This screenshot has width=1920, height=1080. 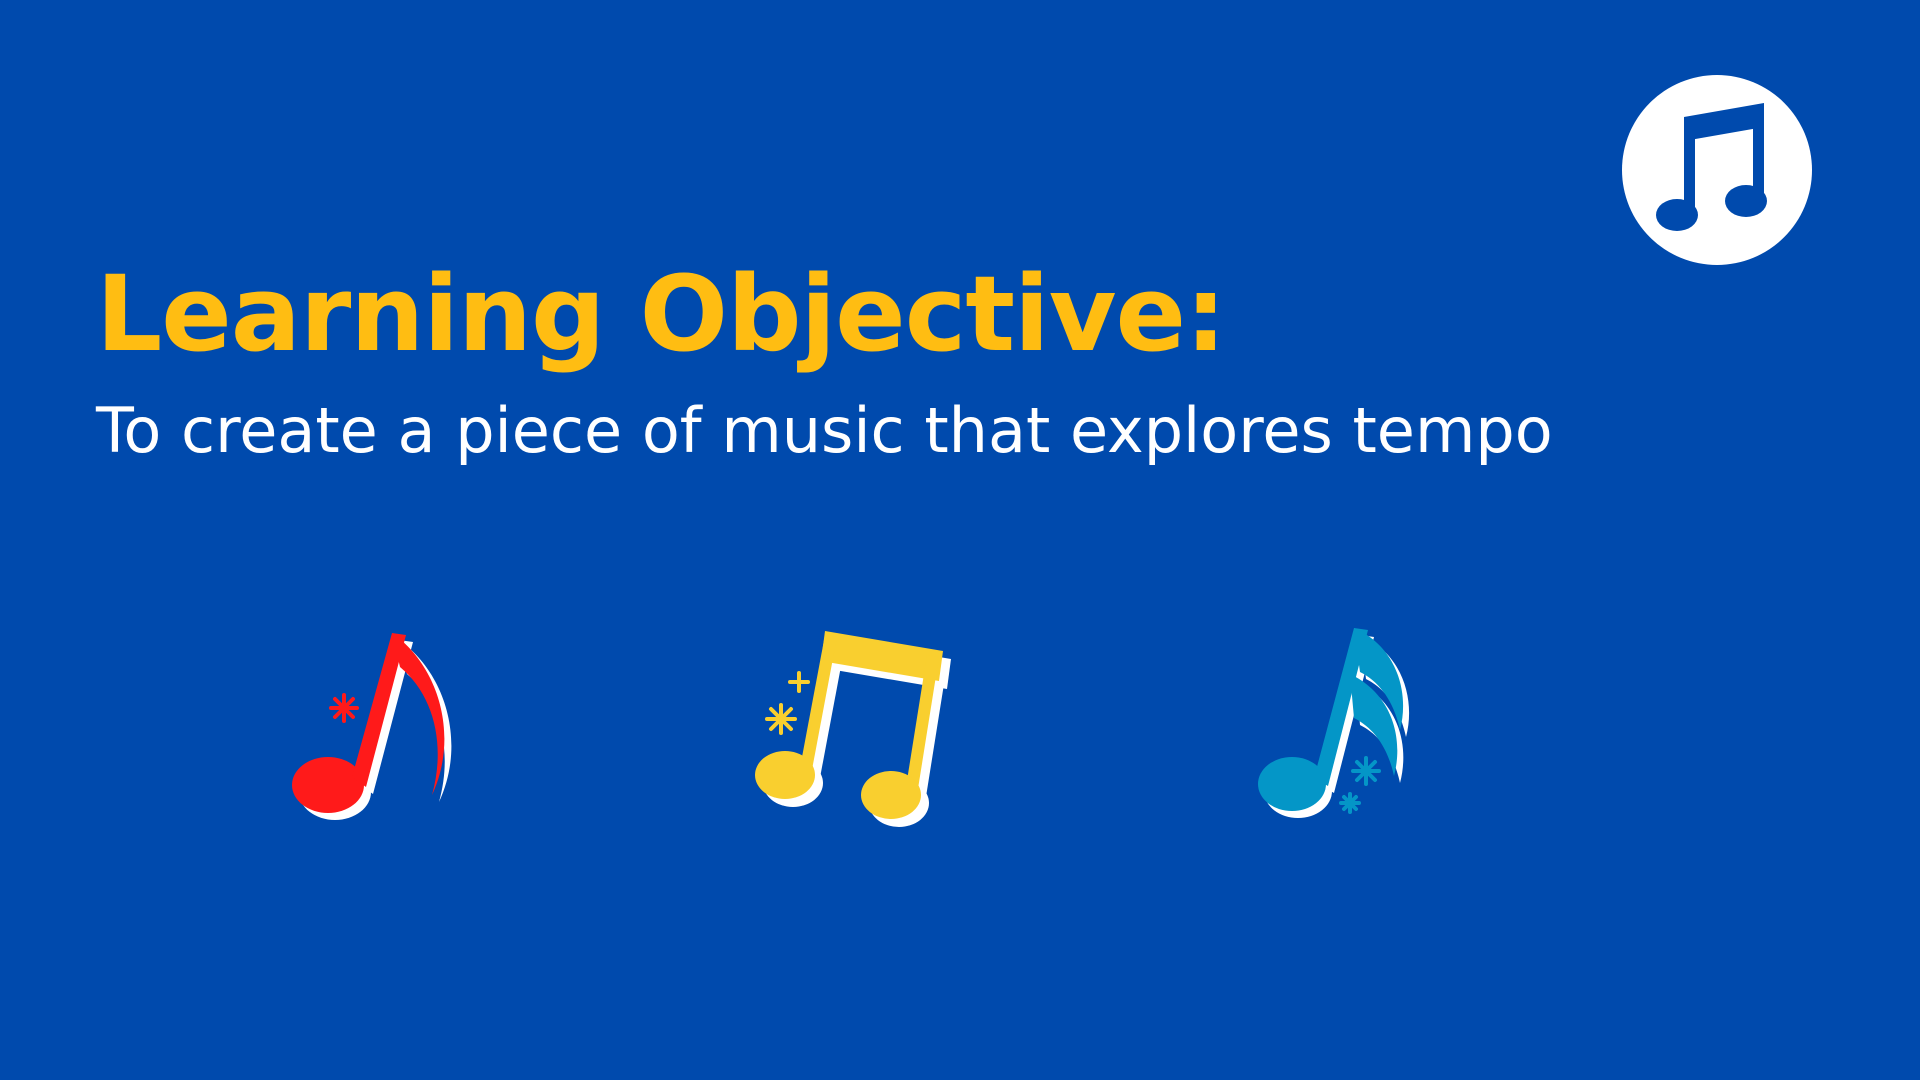 I want to click on music-badge, so click(x=1717, y=170).